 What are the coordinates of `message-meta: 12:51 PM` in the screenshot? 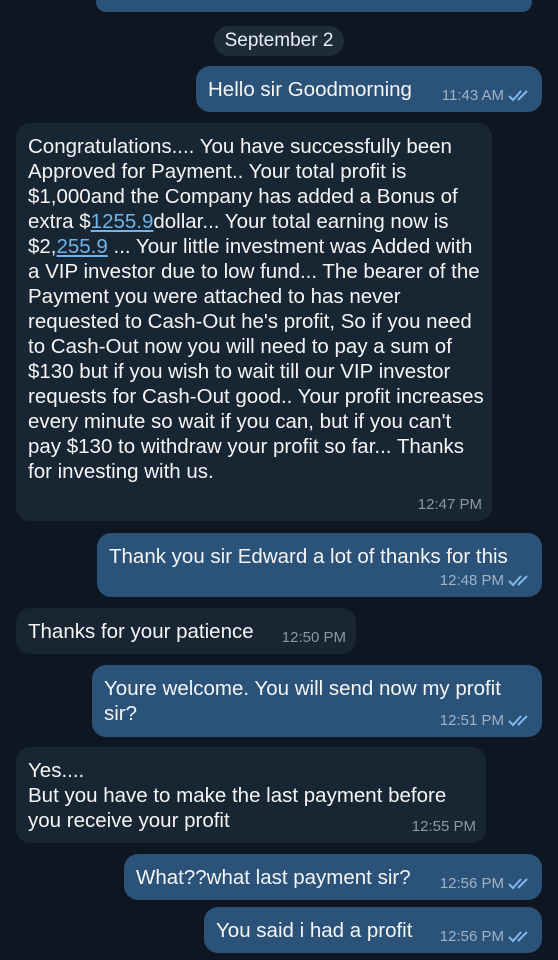 It's located at (486, 720).